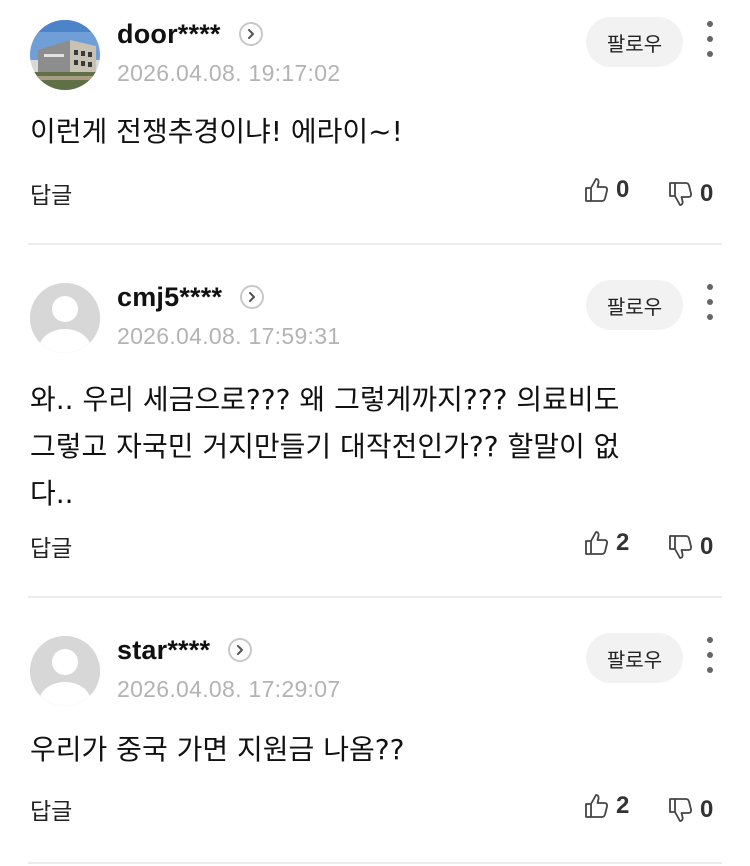  What do you see at coordinates (325, 446) in the screenshot?
I see `comment-line: 그렇고 자국민 거지만들기 대작전인가?? 할말이 없` at bounding box center [325, 446].